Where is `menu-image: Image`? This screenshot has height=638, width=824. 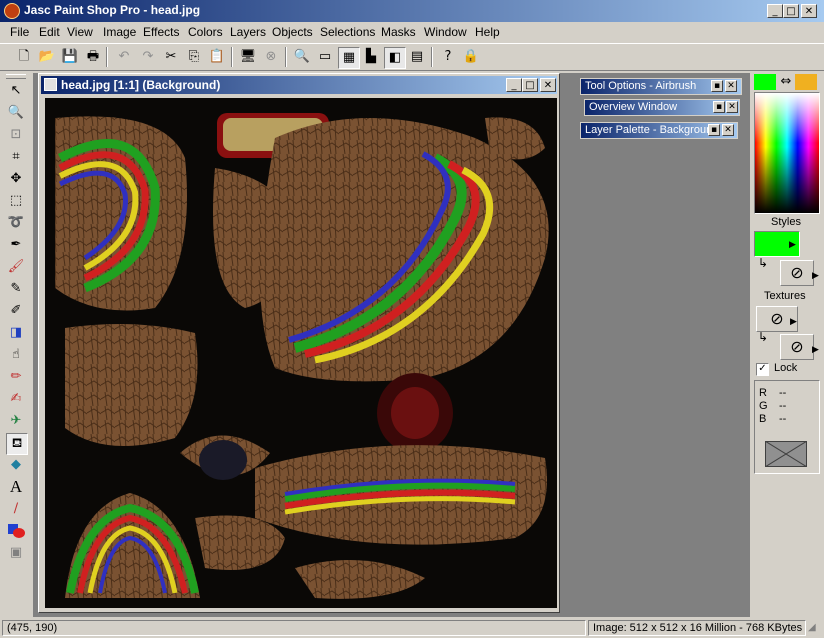 menu-image: Image is located at coordinates (119, 32).